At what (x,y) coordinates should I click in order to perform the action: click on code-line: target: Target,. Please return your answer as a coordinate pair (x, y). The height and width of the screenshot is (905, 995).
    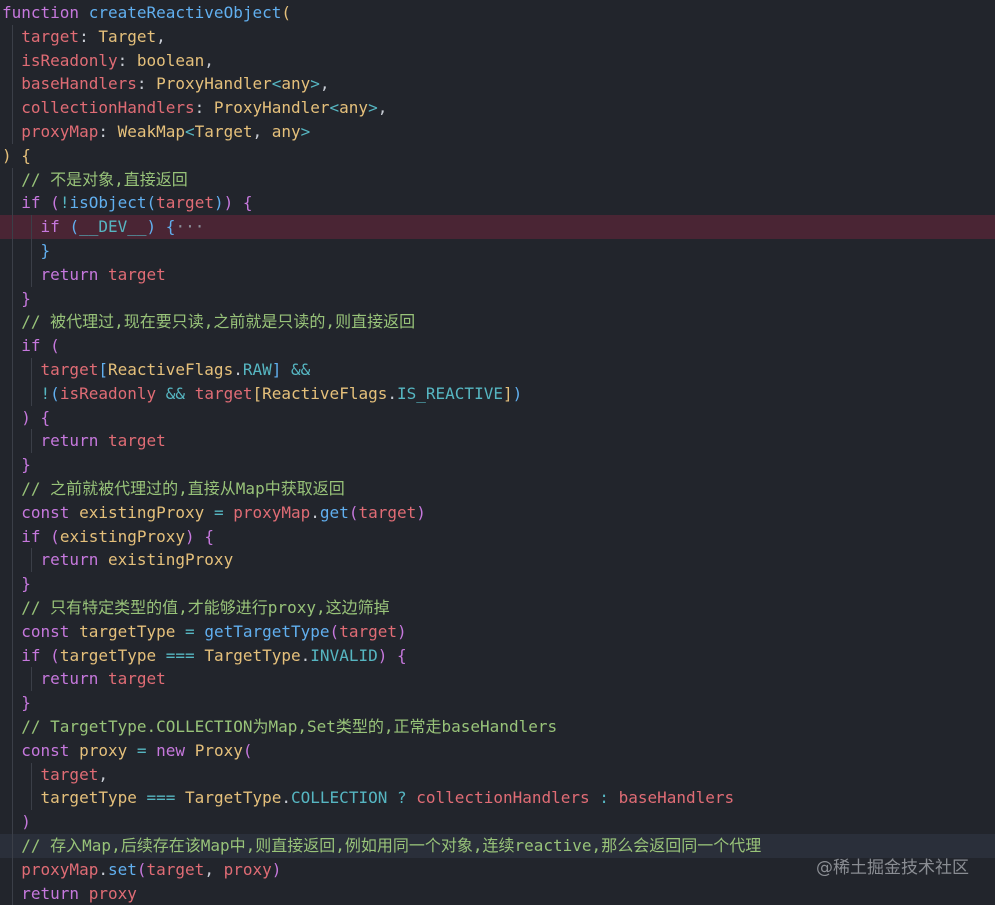
    Looking at the image, I should click on (497, 36).